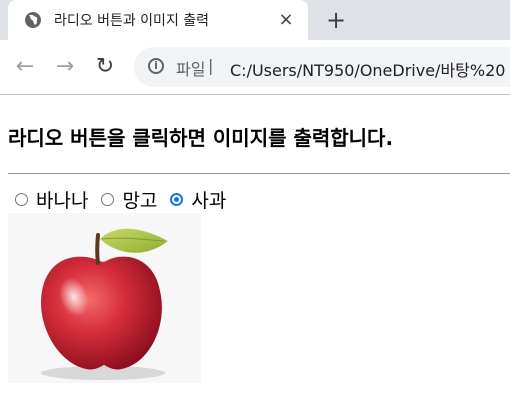  I want to click on info-icon: i, so click(156, 66).